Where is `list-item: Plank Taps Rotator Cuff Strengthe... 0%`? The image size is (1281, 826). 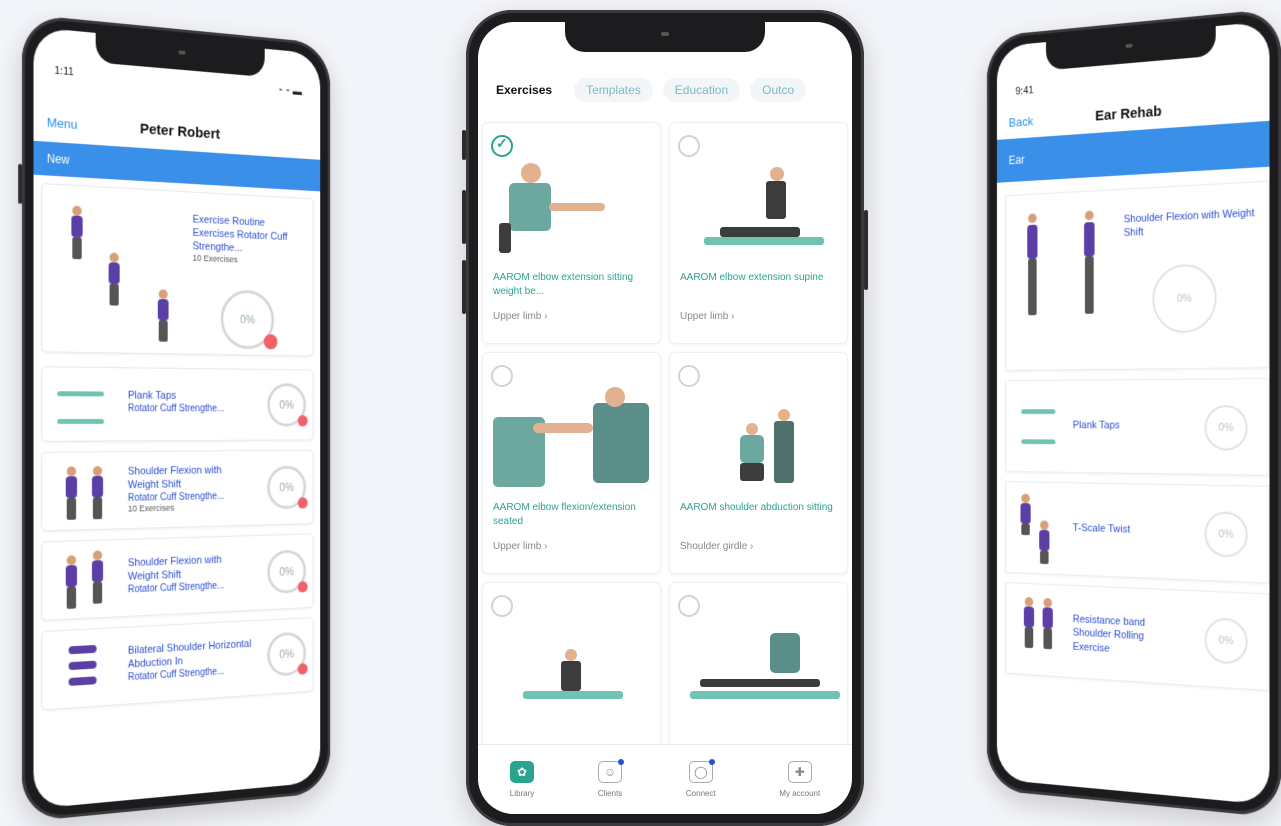
list-item: Plank Taps Rotator Cuff Strengthe... 0% is located at coordinates (177, 404).